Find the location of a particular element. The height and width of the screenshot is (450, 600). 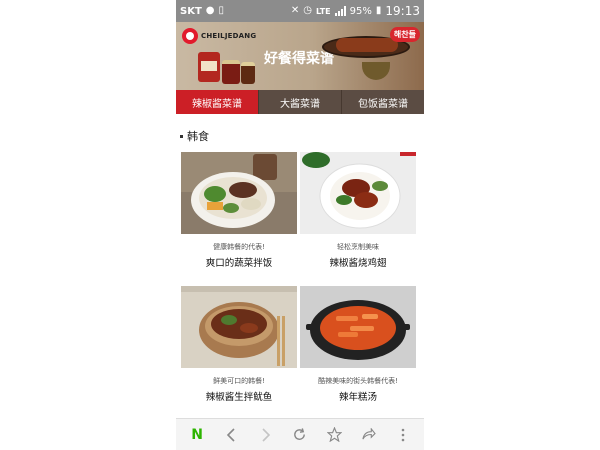

cj-logo-icon is located at coordinates (190, 36).